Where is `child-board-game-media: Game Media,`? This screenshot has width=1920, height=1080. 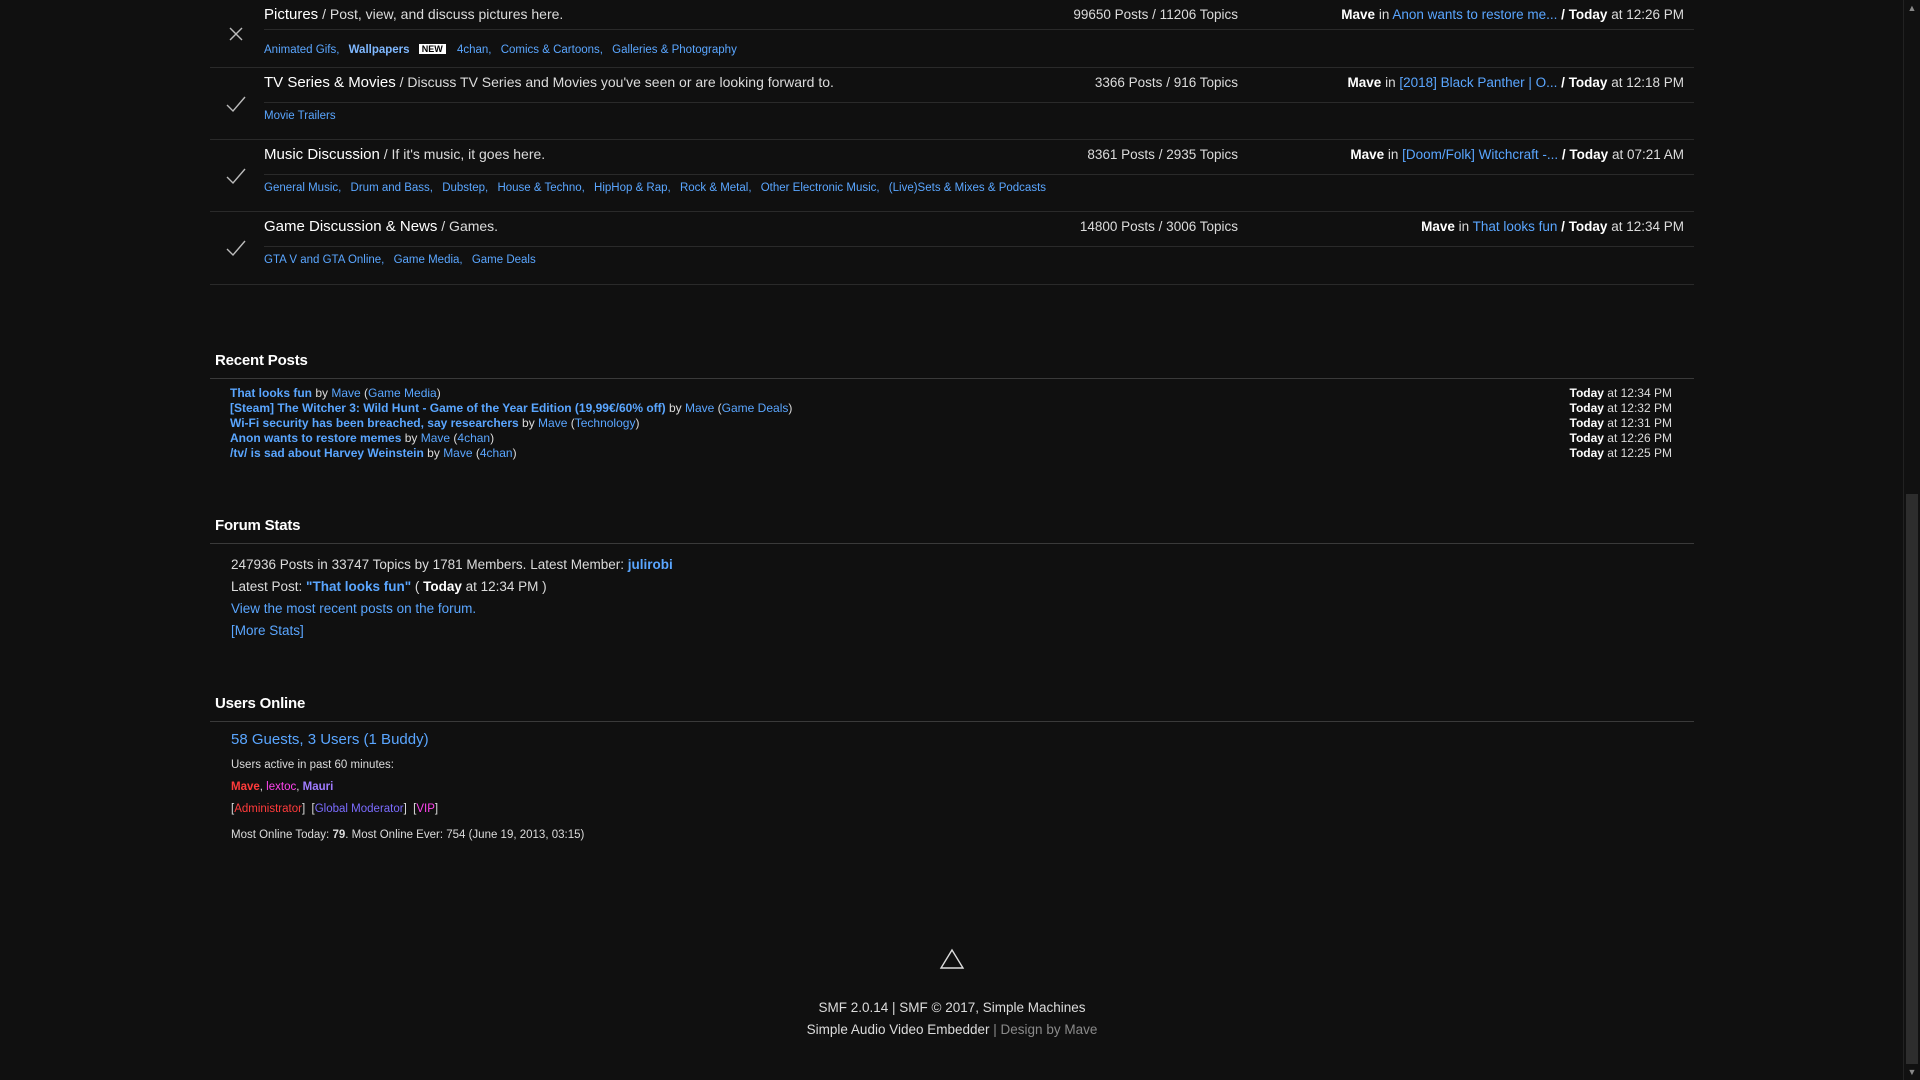 child-board-game-media: Game Media, is located at coordinates (428, 260).